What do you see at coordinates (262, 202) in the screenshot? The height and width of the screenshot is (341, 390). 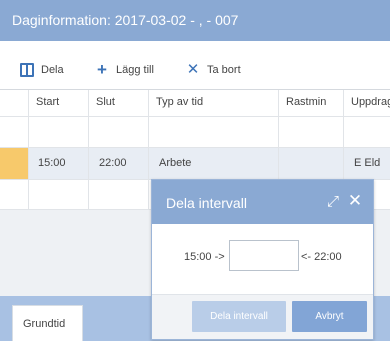 I see `dialog-header: Dela intervall ⤢ ✕` at bounding box center [262, 202].